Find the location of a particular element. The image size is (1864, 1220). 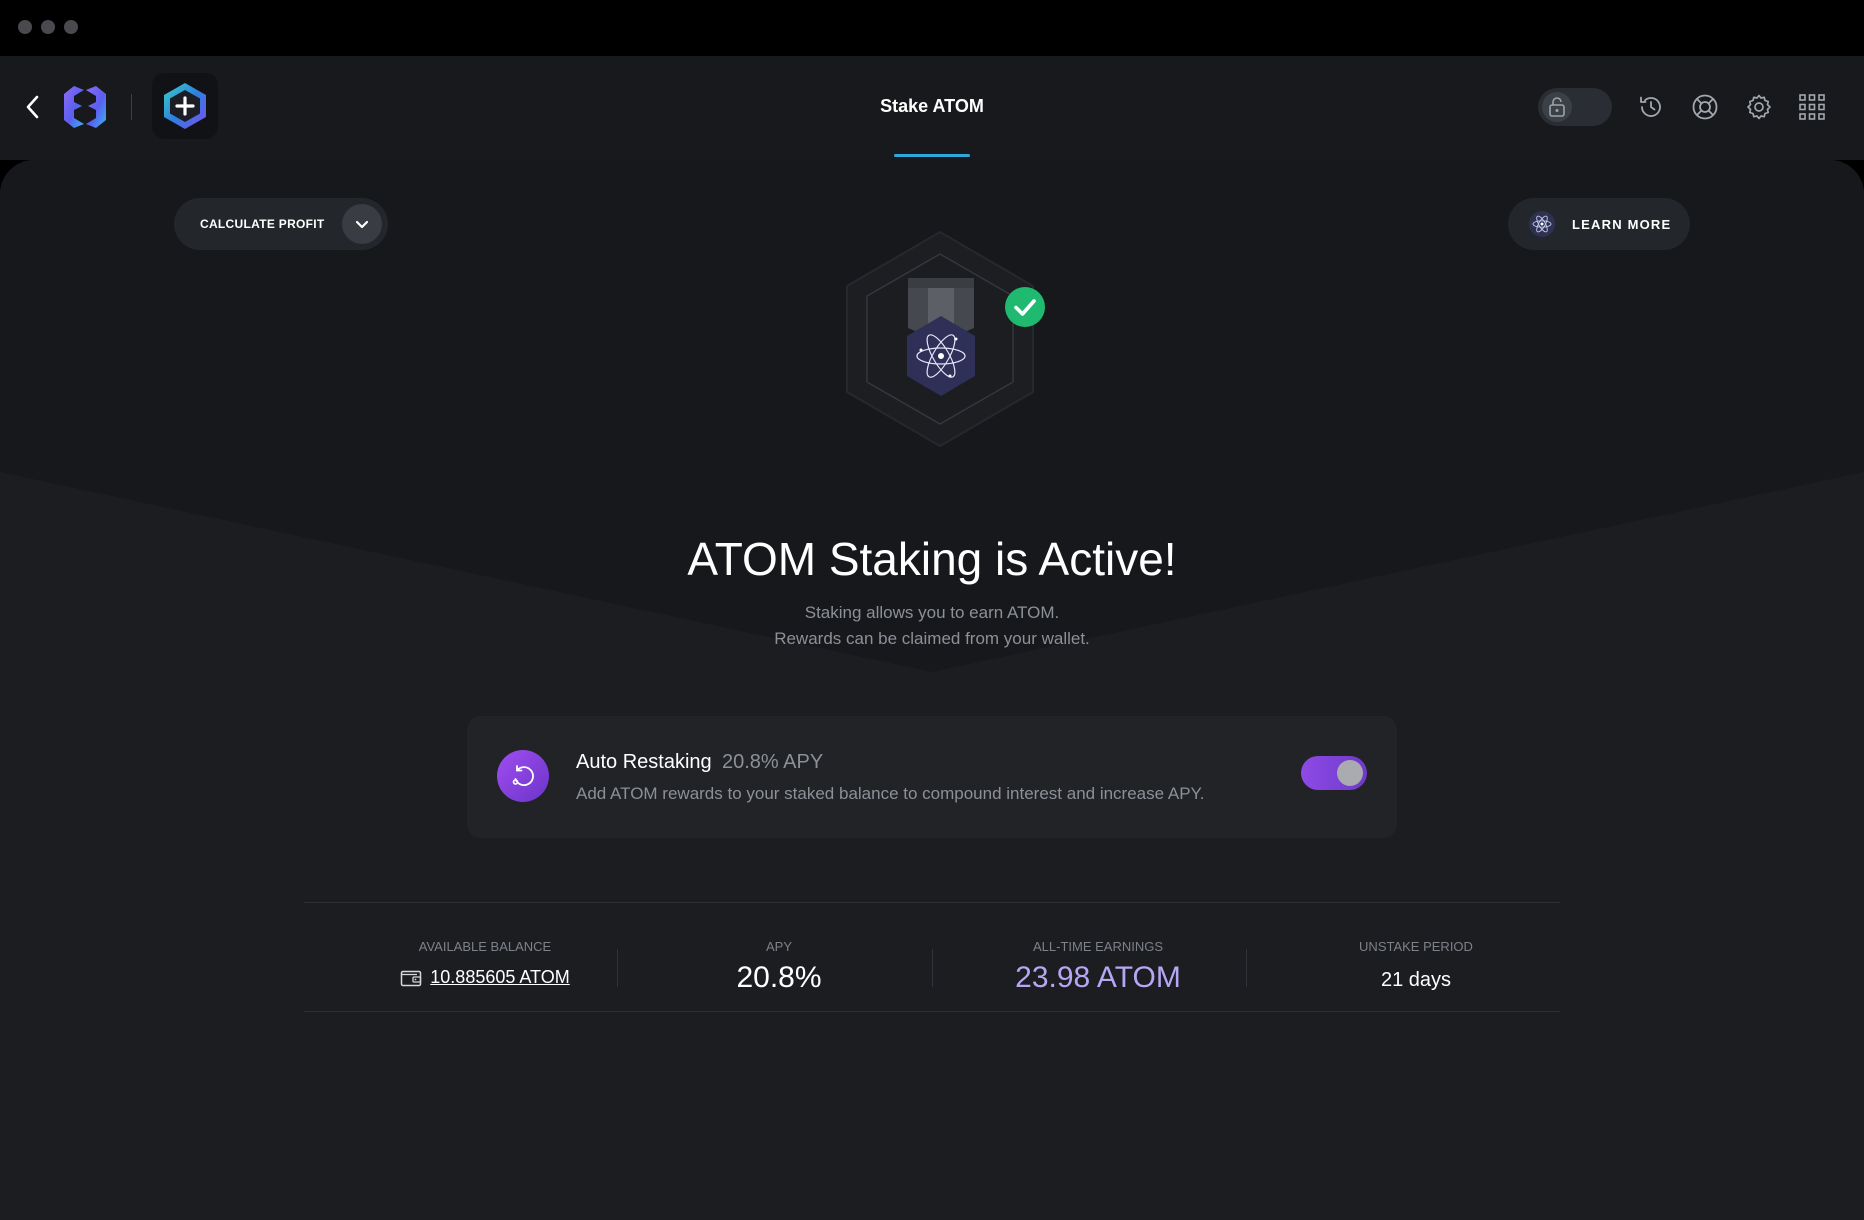

unstake-period-label: UNSTAKE PERIOD is located at coordinates (1416, 946).